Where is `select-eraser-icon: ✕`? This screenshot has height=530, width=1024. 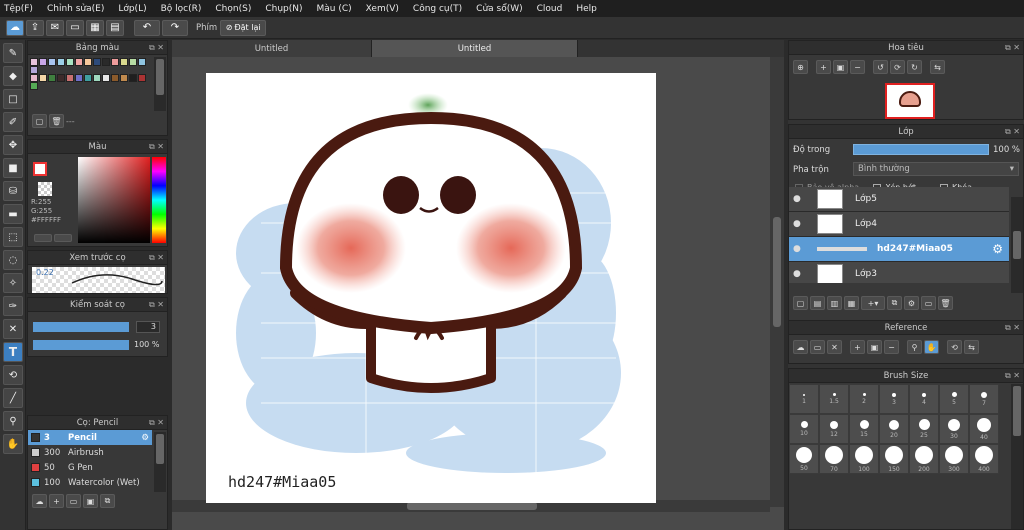
select-eraser-icon: ✕ is located at coordinates (13, 329).